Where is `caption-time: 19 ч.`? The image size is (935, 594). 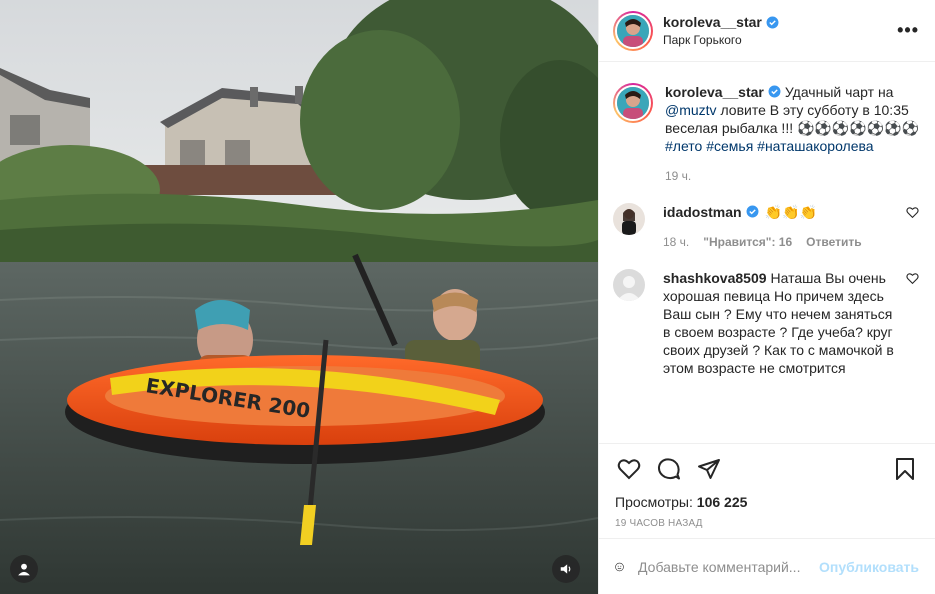
caption-time: 19 ч. is located at coordinates (678, 176).